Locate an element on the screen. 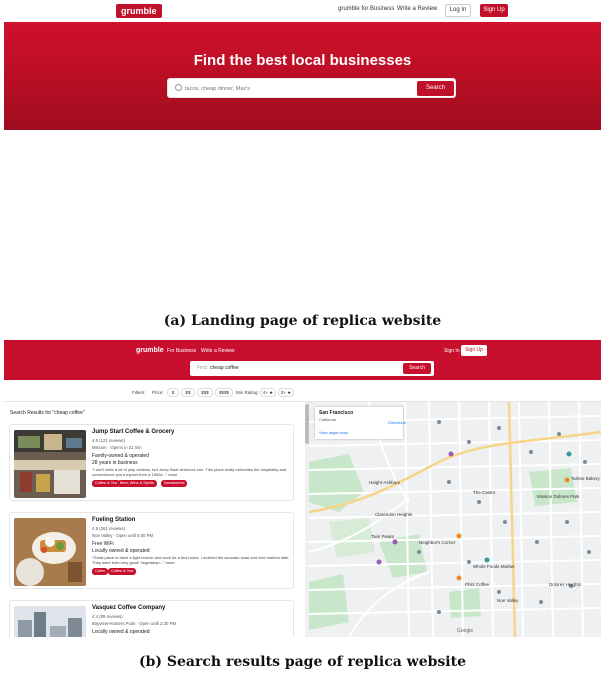 This screenshot has width=605, height=681. price-chip: $ is located at coordinates (173, 392).